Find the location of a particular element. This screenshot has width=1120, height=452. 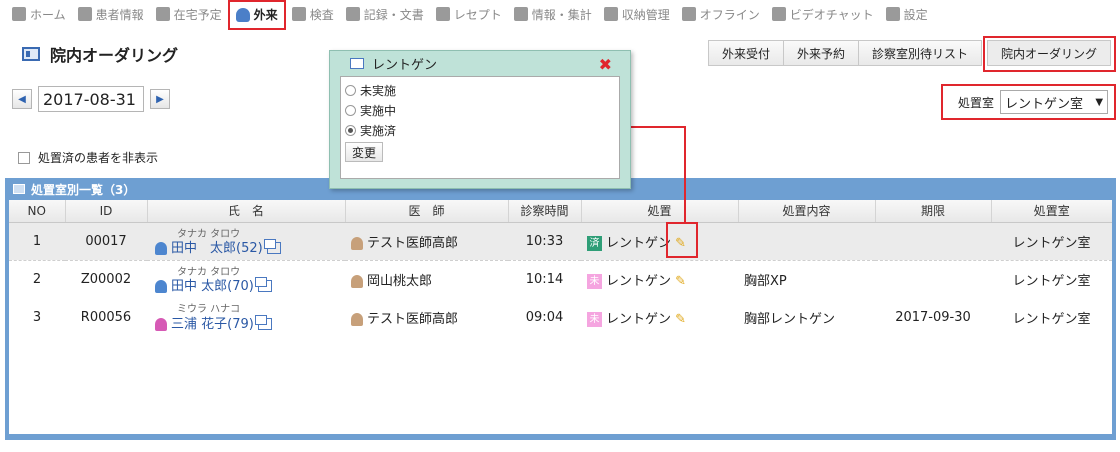

nav-item-info-stats: 情報・集計 is located at coordinates (553, 14).